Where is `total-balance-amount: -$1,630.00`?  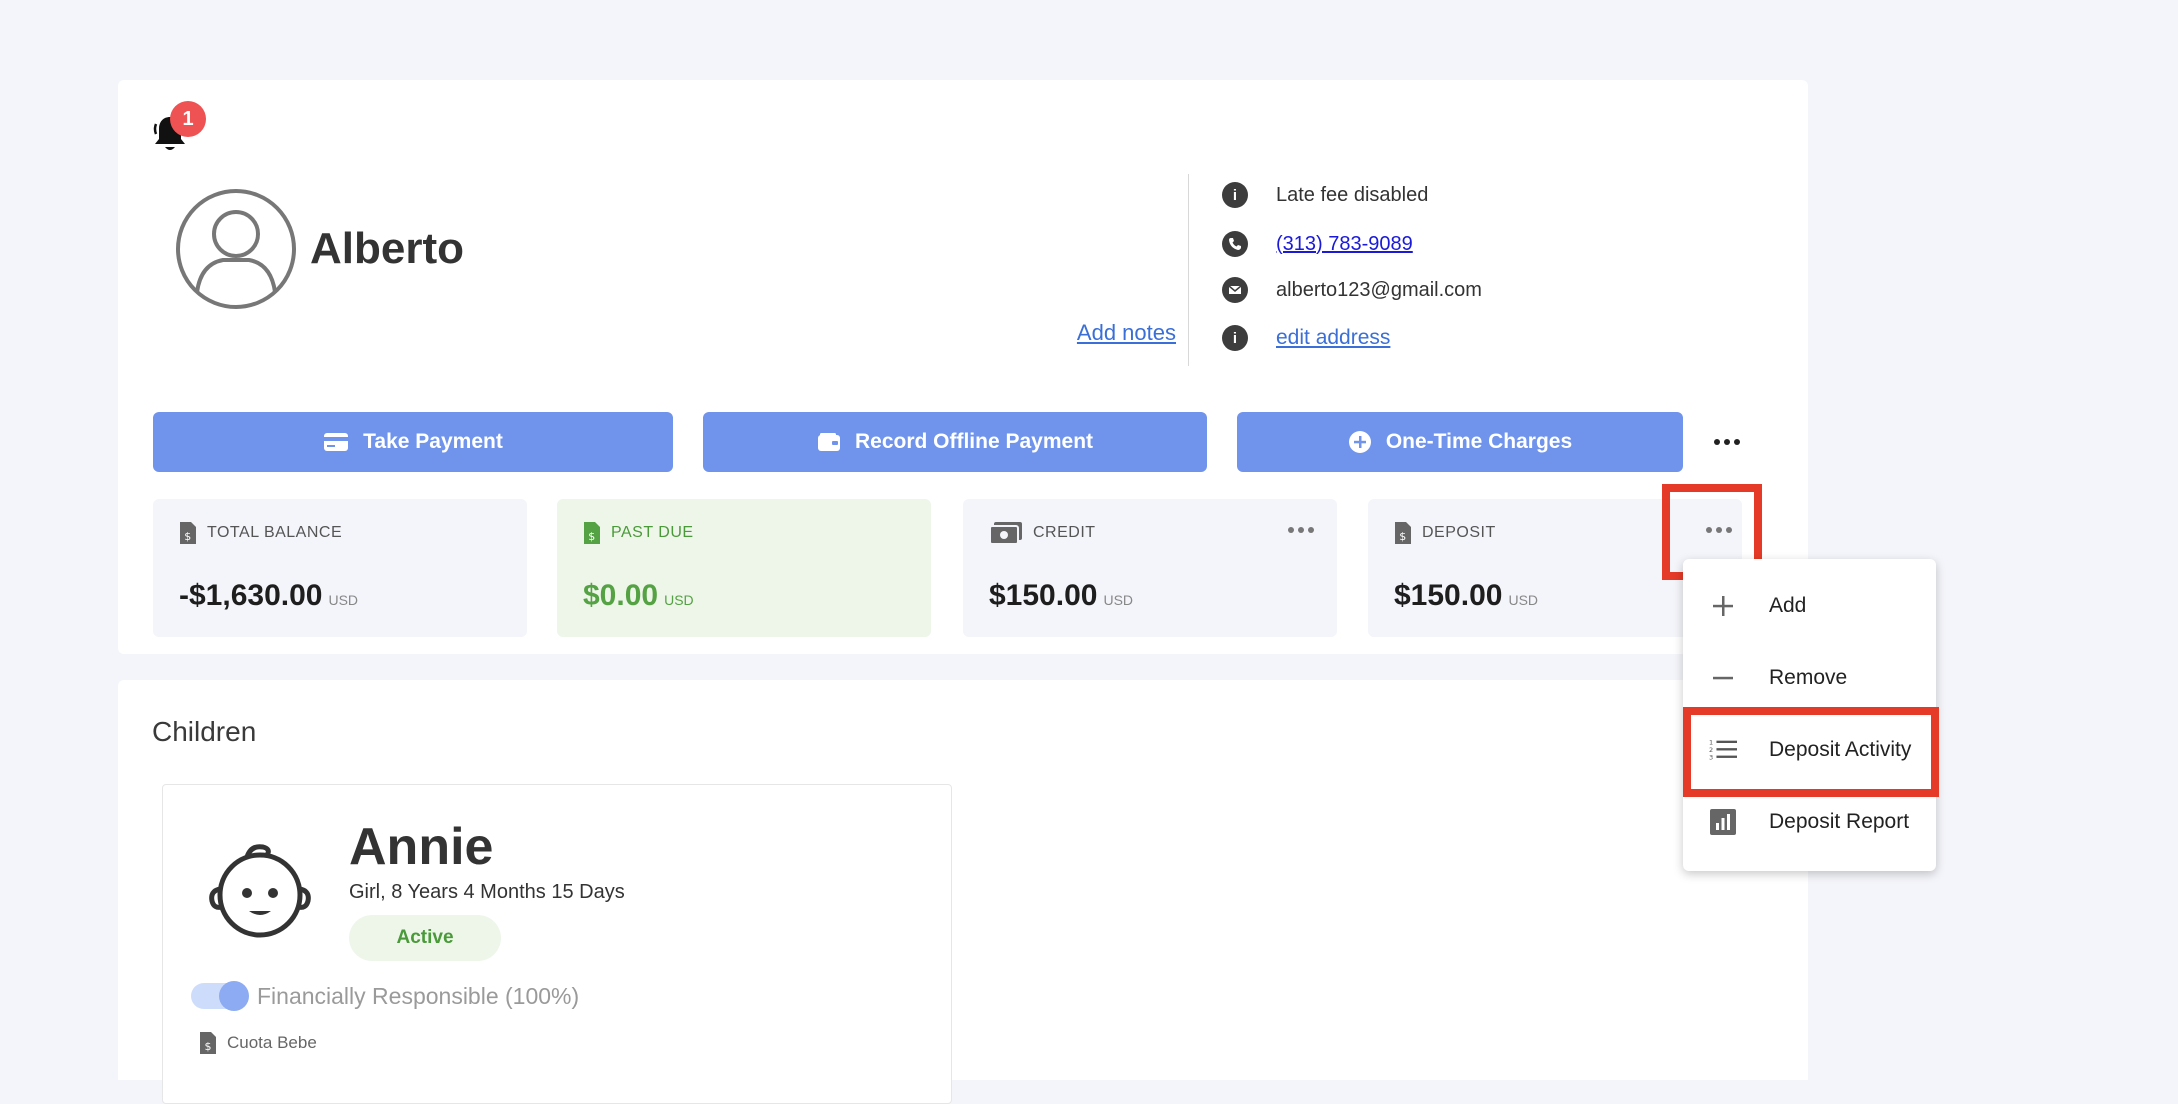
total-balance-amount: -$1,630.00 is located at coordinates (251, 595).